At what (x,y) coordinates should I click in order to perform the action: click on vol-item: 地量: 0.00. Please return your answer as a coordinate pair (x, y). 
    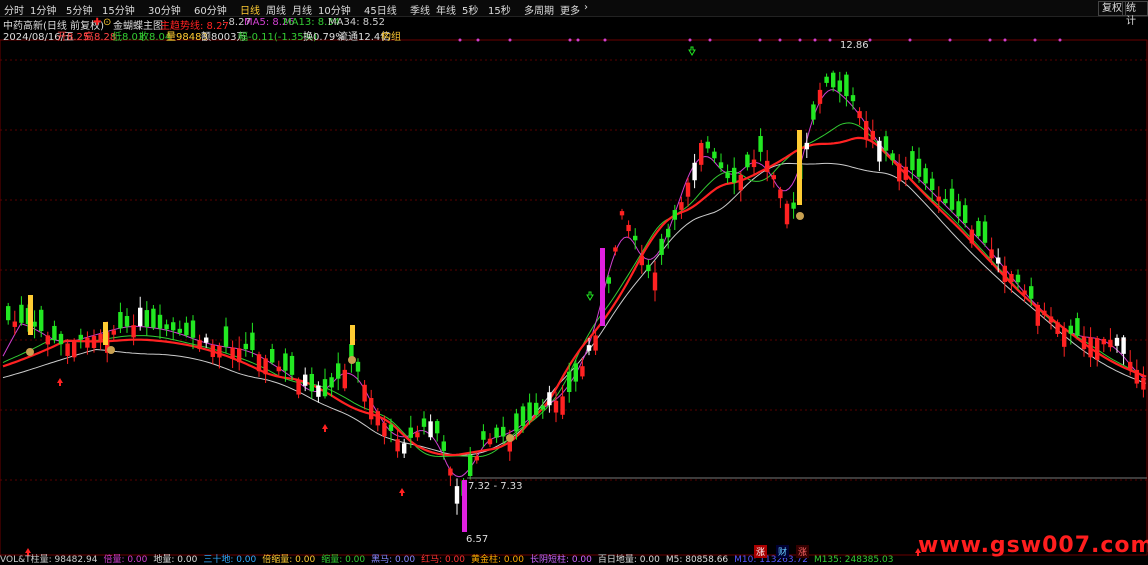
    Looking at the image, I should click on (175, 560).